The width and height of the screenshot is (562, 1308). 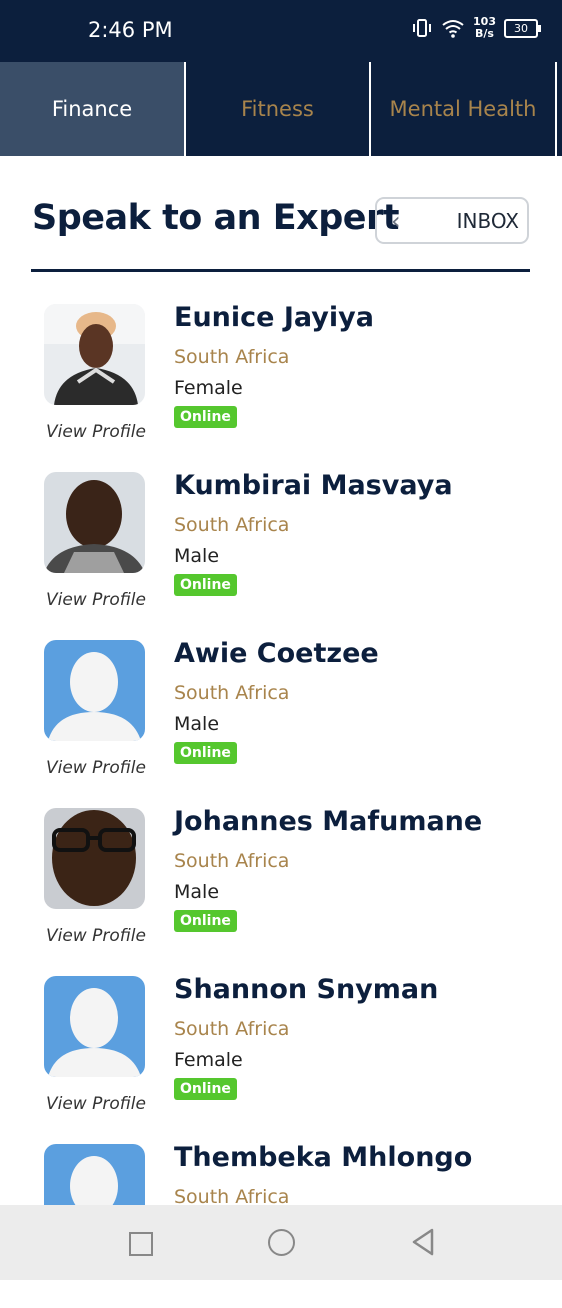 I want to click on inbox-label: INBOX, so click(x=487, y=221).